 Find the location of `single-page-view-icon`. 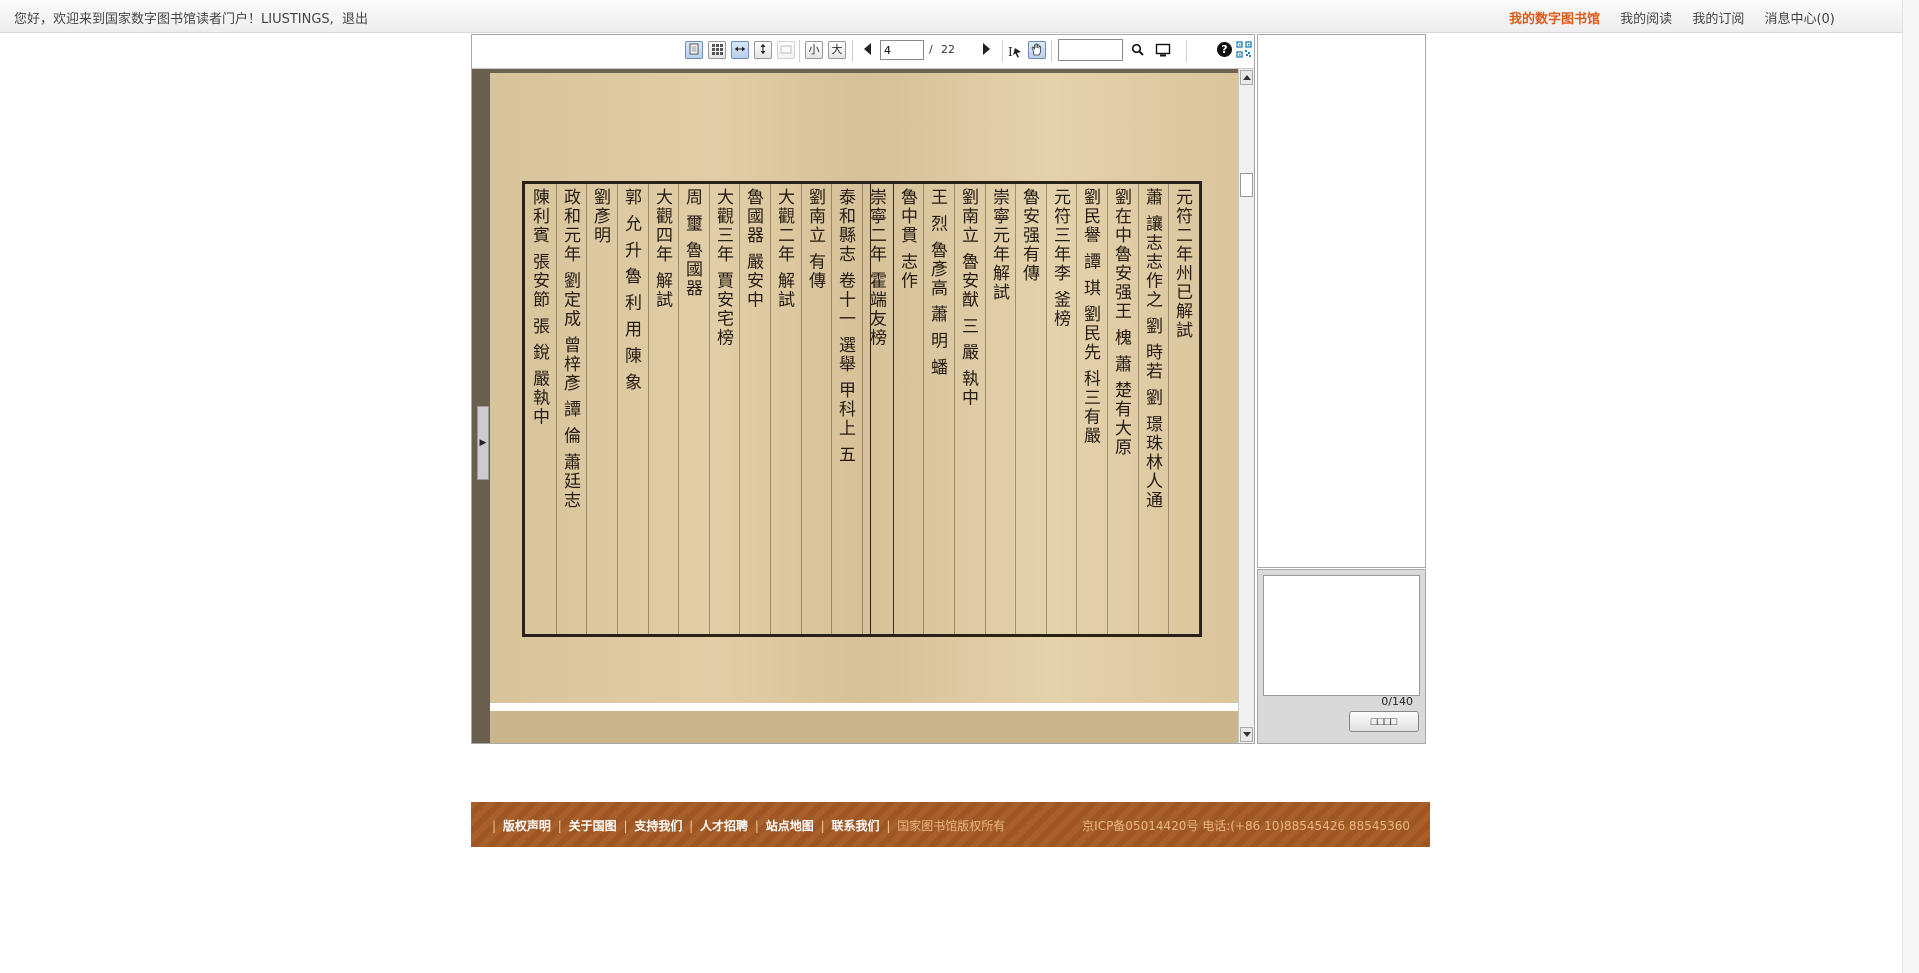

single-page-view-icon is located at coordinates (694, 50).